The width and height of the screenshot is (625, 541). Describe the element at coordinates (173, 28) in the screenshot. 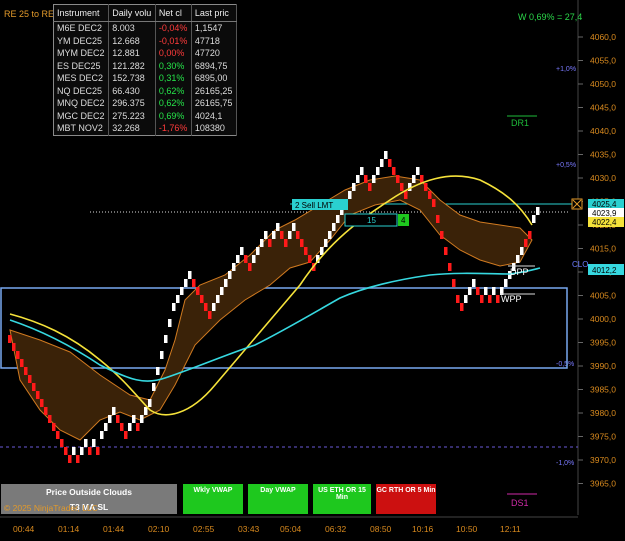

I see `cell-net-change: -0,04%` at that location.